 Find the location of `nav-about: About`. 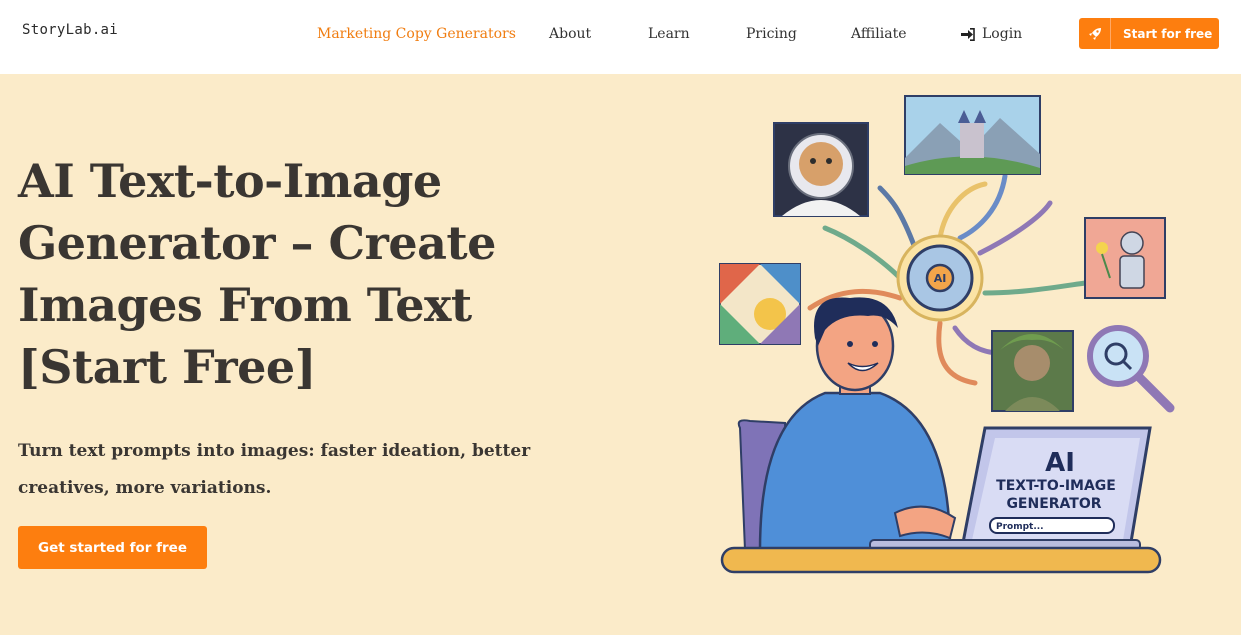

nav-about: About is located at coordinates (570, 34).